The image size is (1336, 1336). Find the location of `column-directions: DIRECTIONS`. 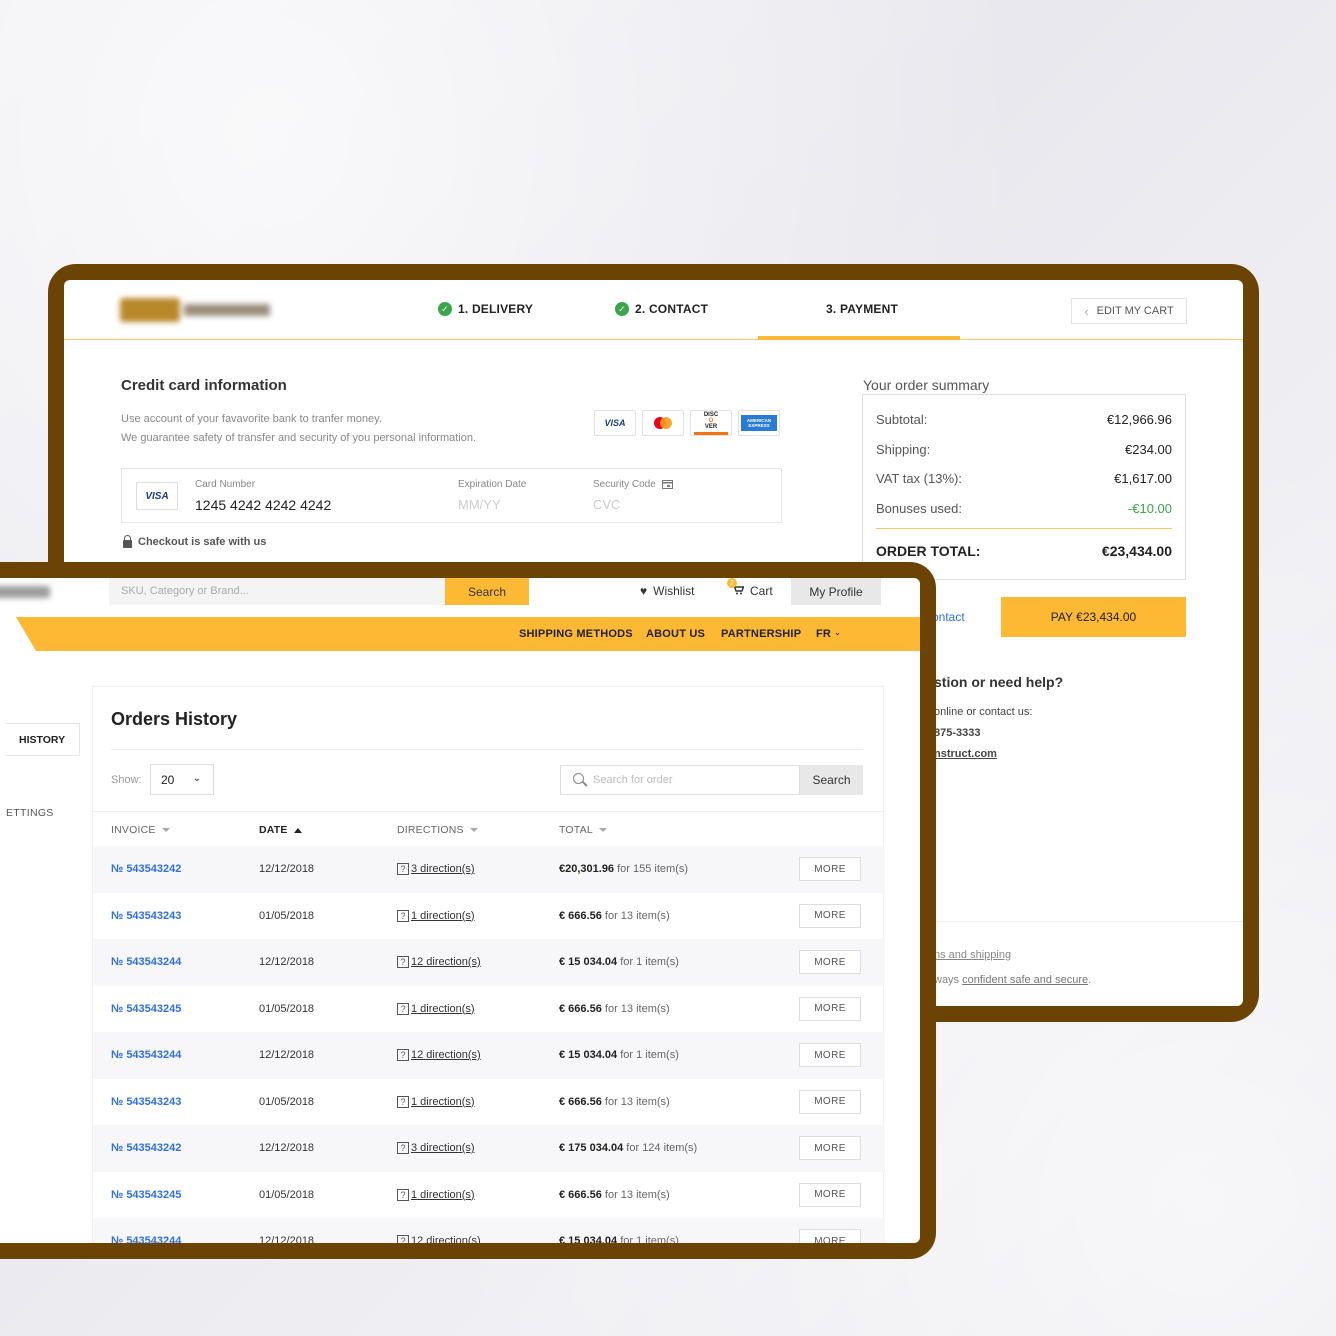

column-directions: DIRECTIONS is located at coordinates (437, 830).